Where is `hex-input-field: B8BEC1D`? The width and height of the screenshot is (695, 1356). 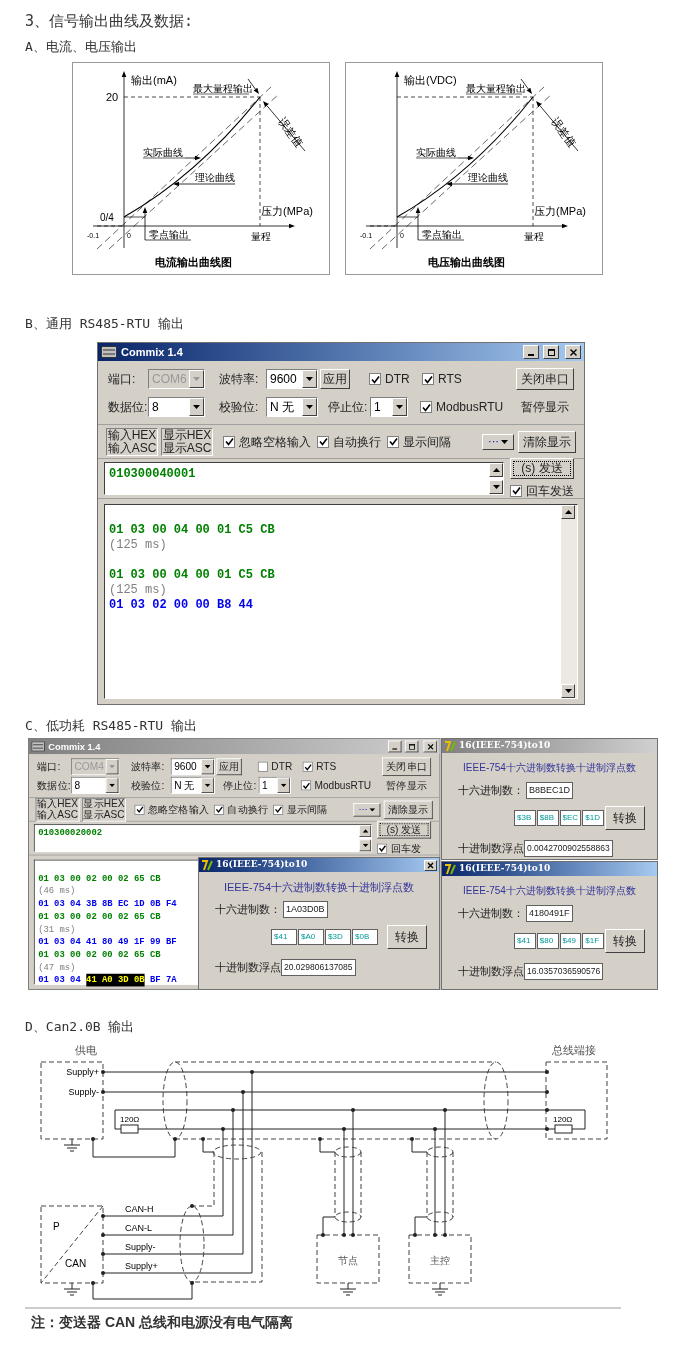 hex-input-field: B8BEC1D is located at coordinates (550, 790).